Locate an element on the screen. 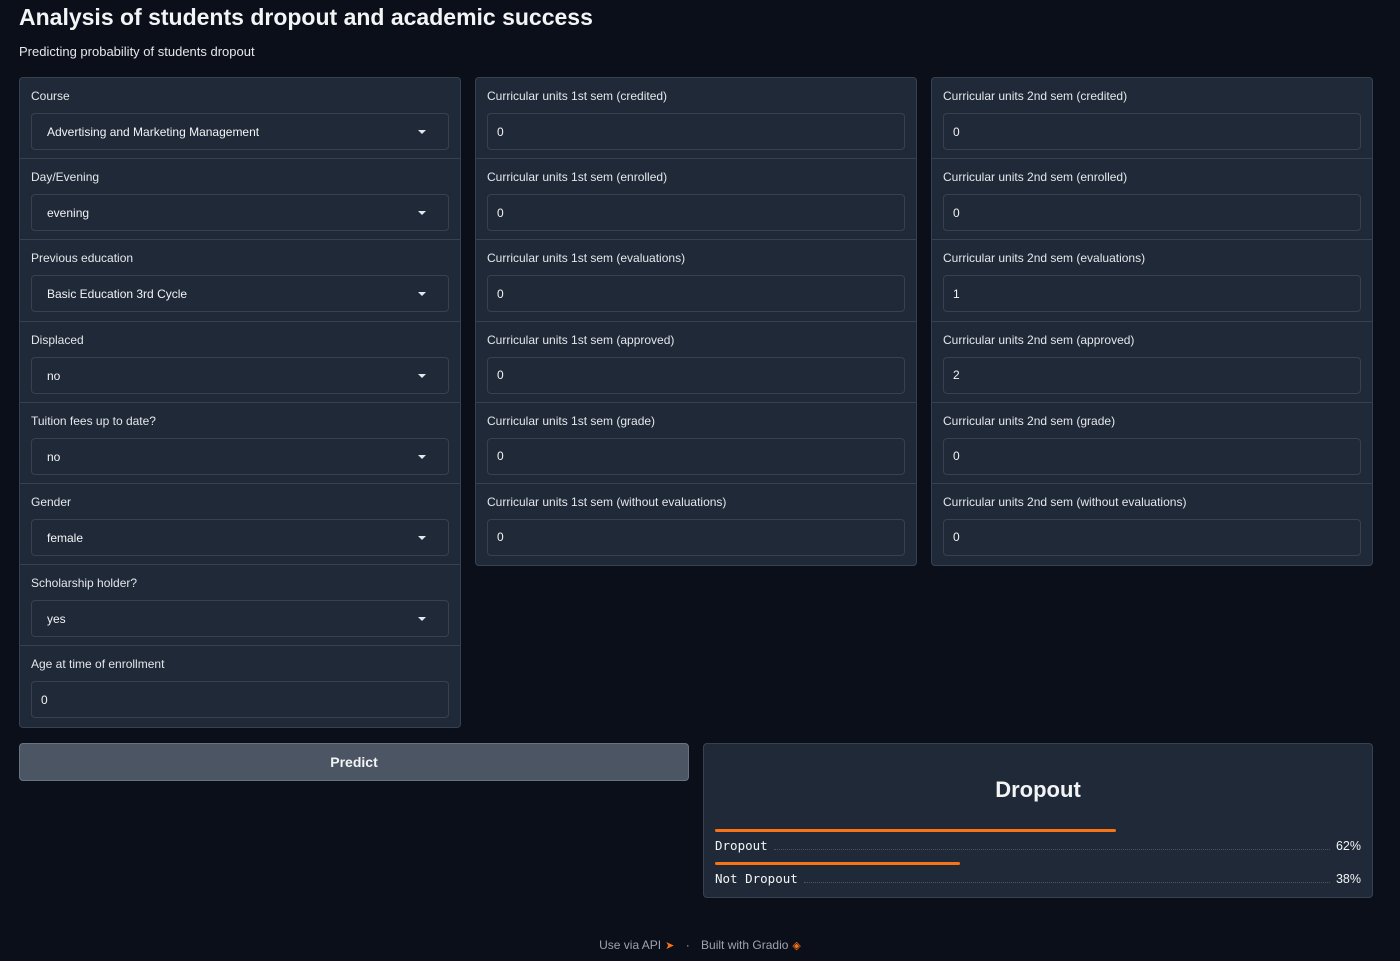 This screenshot has height=961, width=1400. sem1-approved-input is located at coordinates (696, 375).